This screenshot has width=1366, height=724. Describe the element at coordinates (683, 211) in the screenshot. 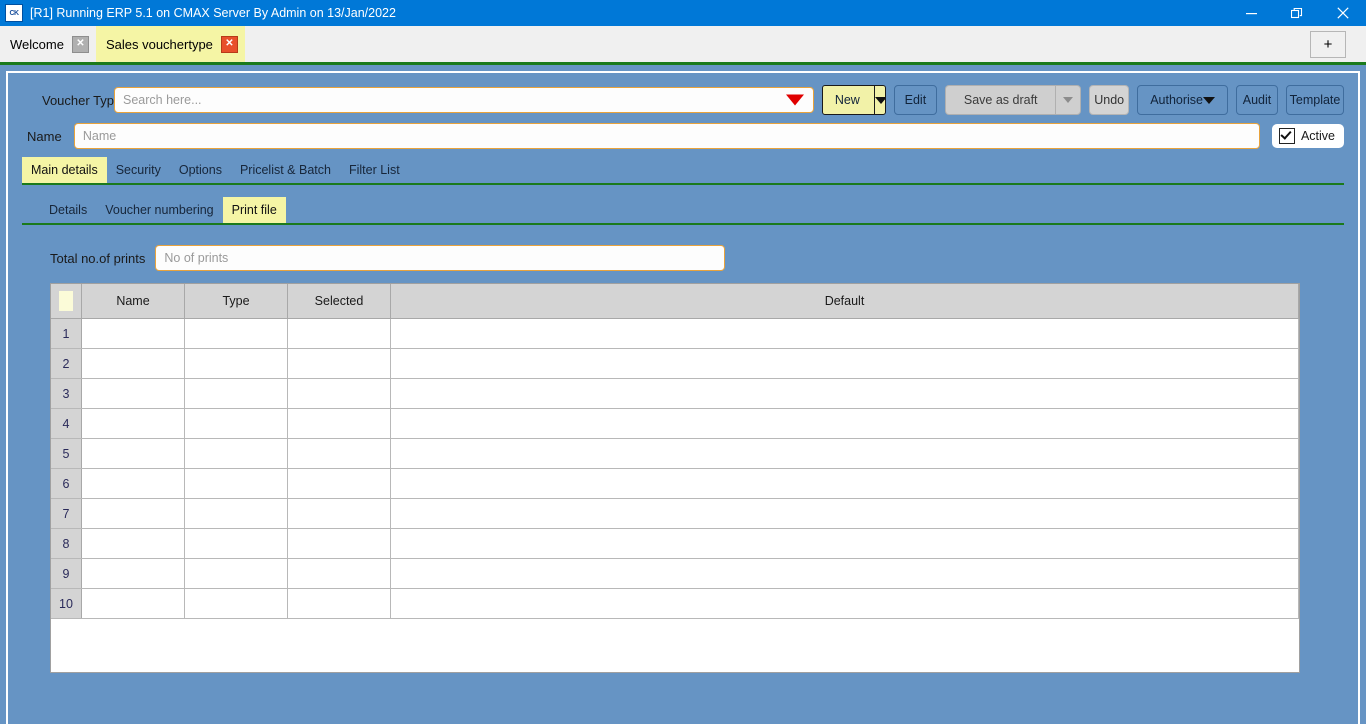

I see `sub-tabstrip: Details Voucher numbering Print file` at that location.